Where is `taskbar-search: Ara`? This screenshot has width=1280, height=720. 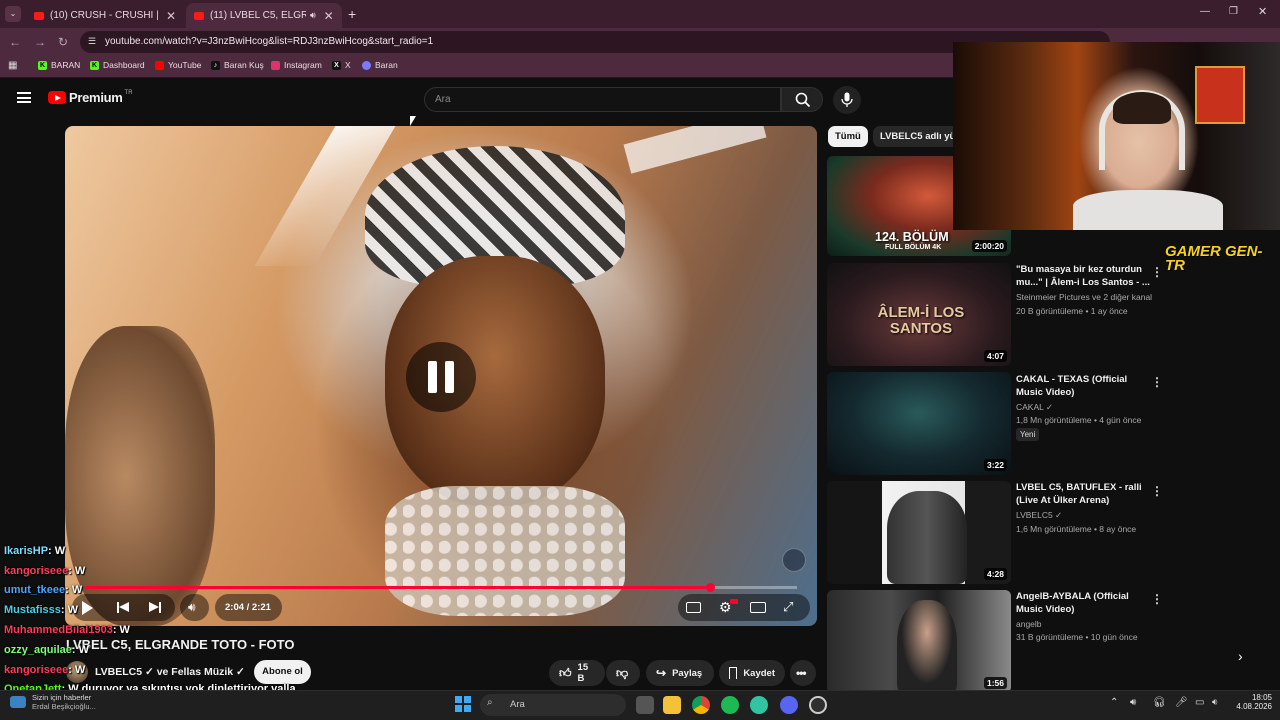
taskbar-search: Ara is located at coordinates (553, 705).